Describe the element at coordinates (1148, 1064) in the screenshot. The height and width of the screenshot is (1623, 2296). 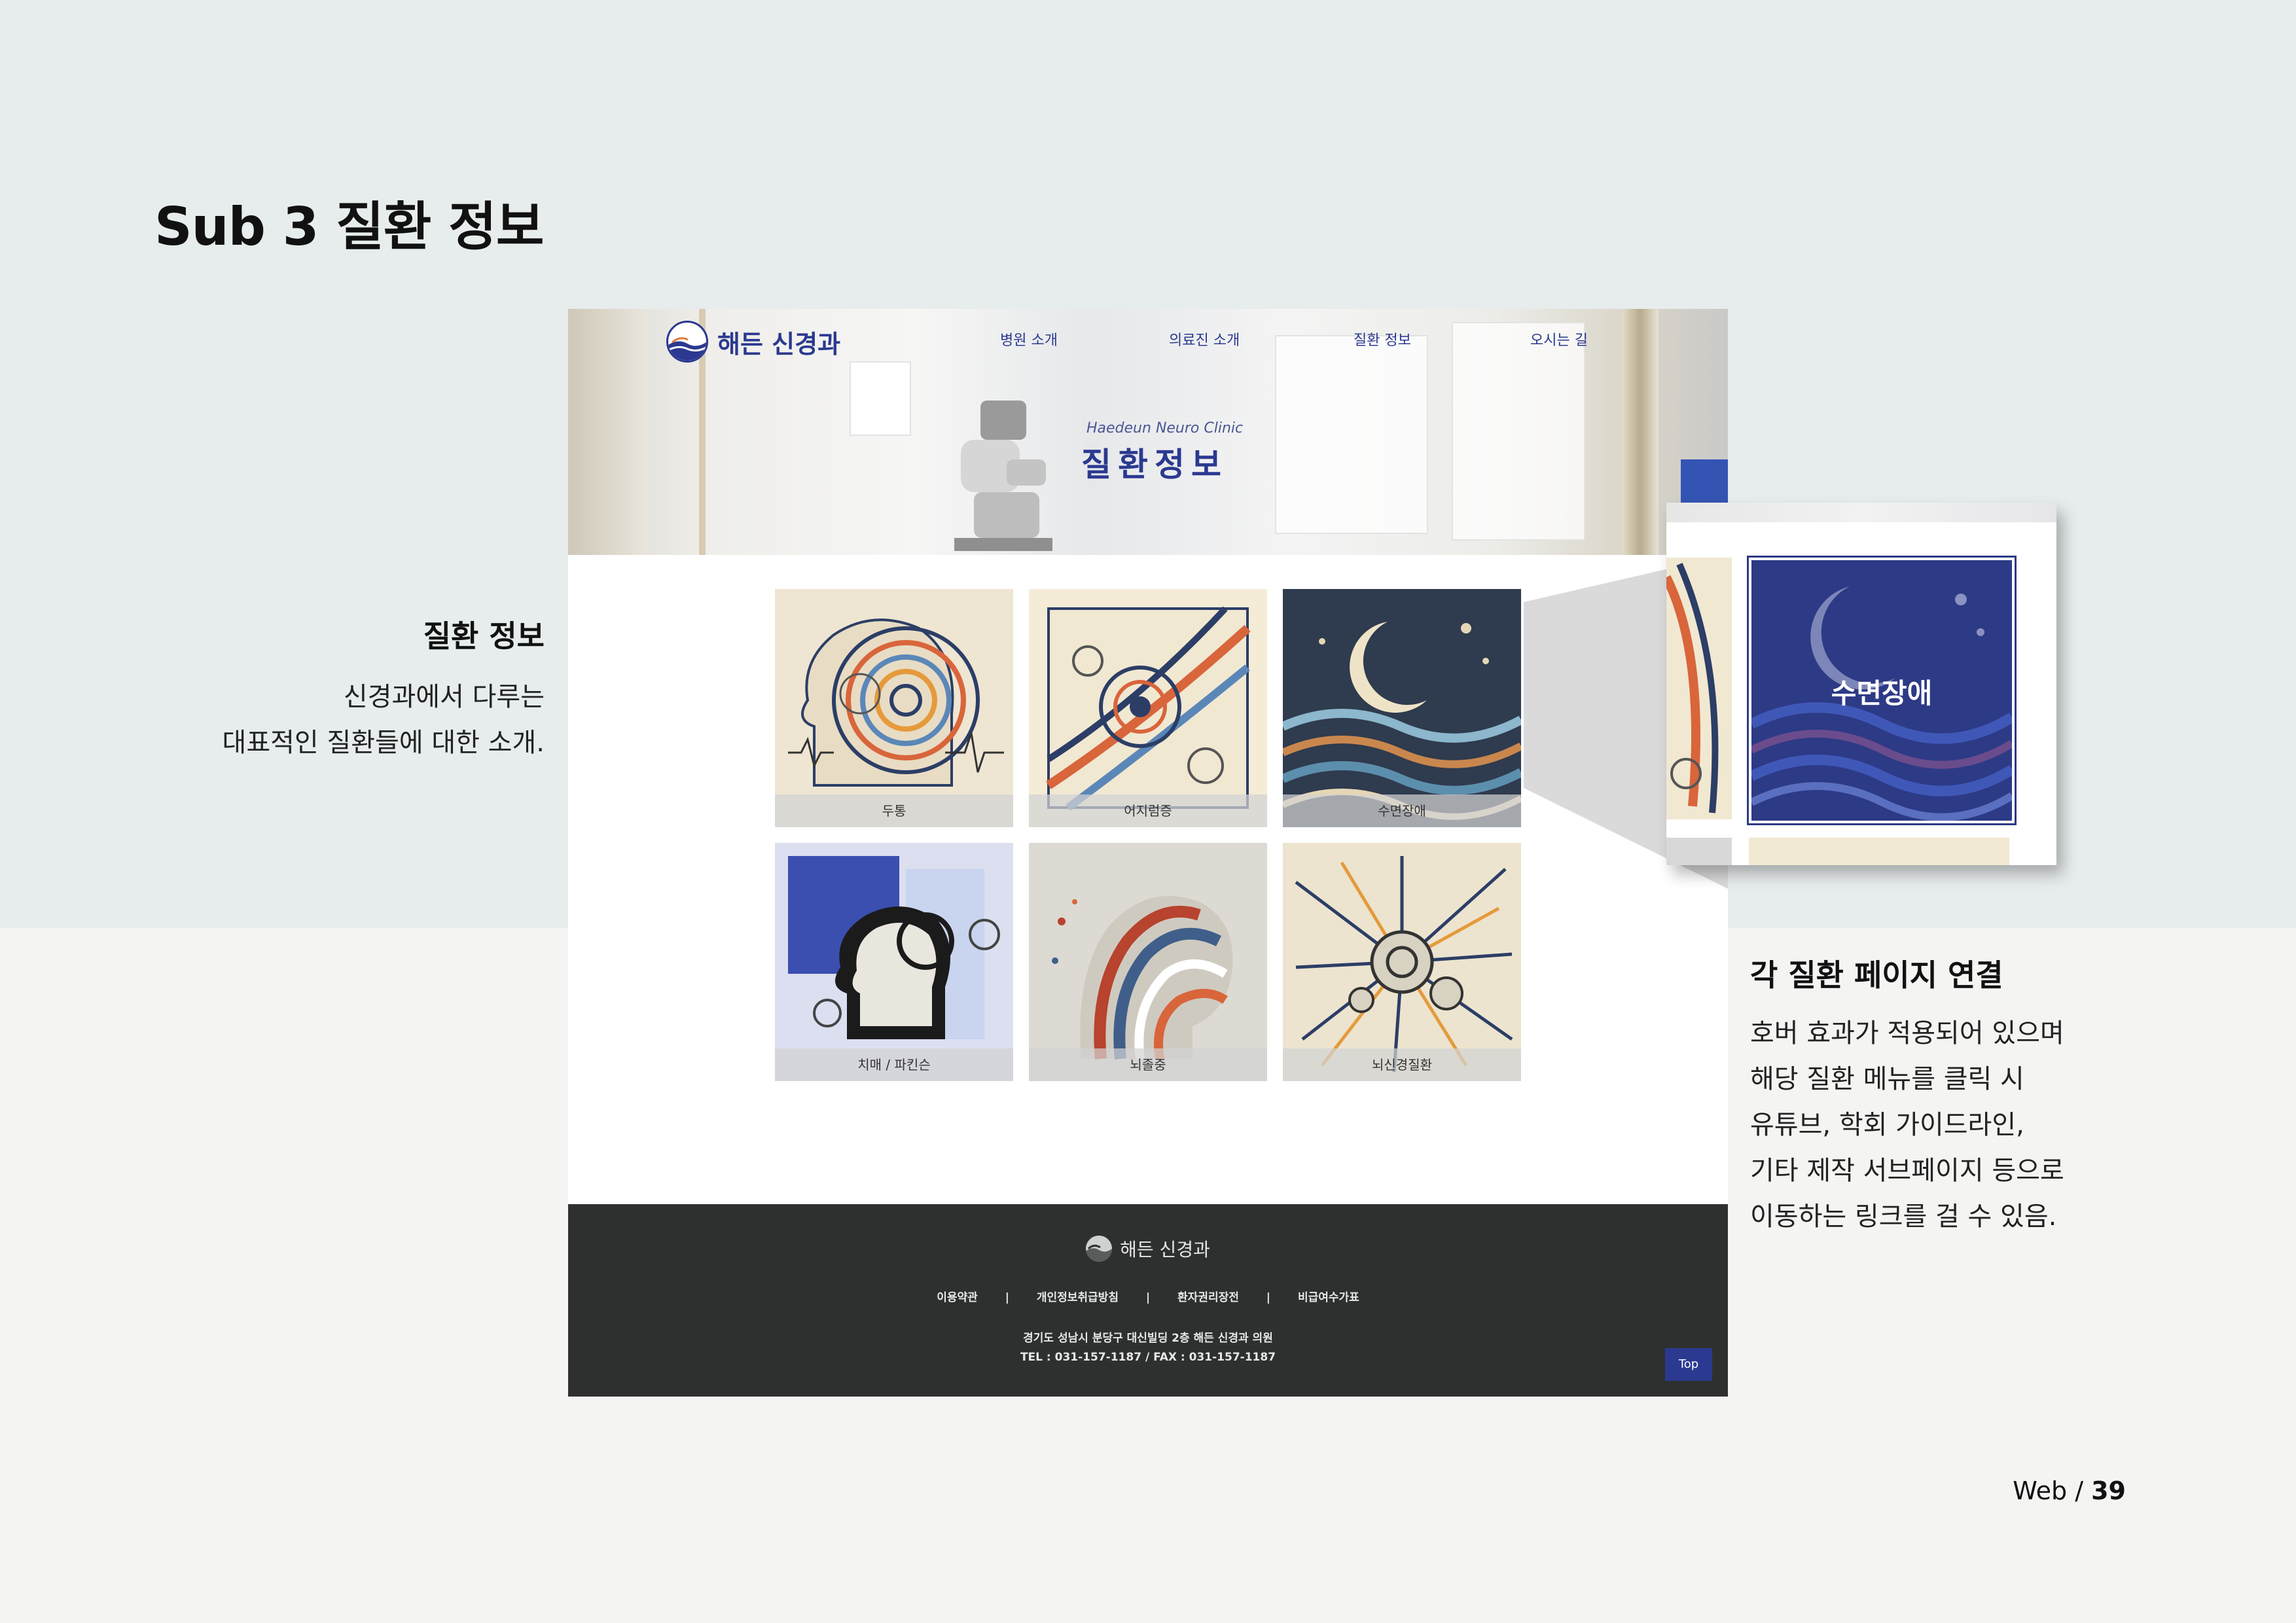
I see `disease-card-label: 뇌졸중` at that location.